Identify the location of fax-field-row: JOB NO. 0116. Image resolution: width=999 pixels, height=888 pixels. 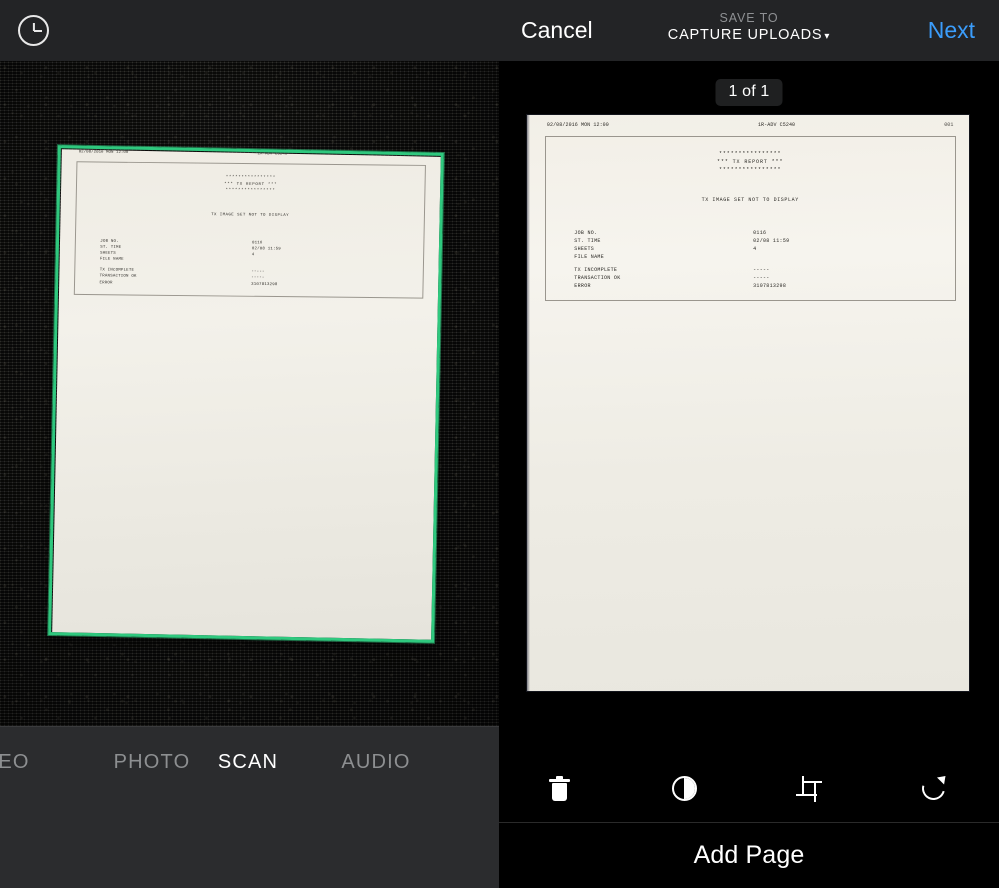
(764, 233).